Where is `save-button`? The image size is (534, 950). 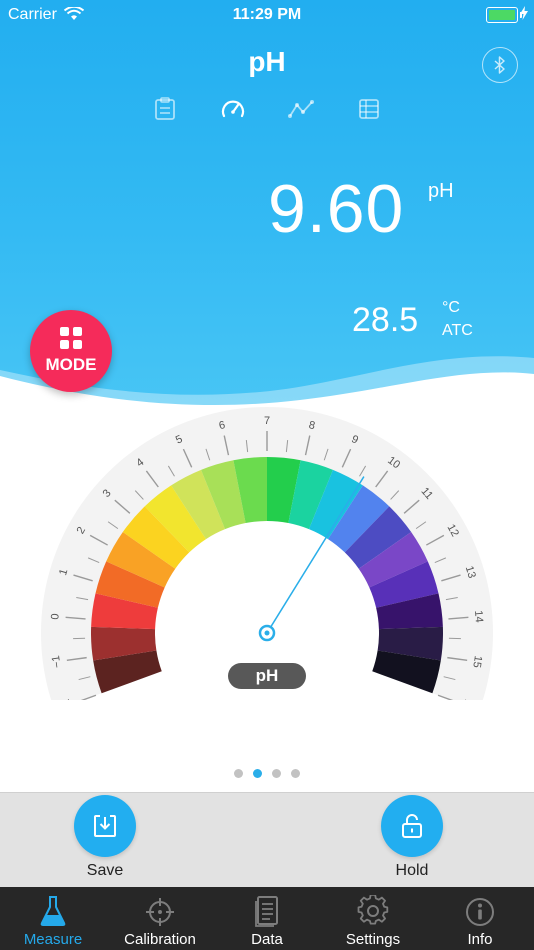
save-button is located at coordinates (105, 826).